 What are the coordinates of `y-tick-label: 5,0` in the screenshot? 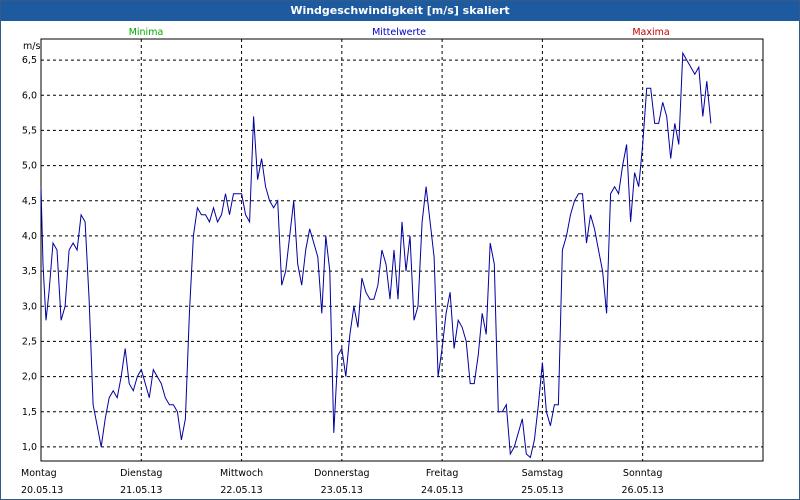 It's located at (29, 166).